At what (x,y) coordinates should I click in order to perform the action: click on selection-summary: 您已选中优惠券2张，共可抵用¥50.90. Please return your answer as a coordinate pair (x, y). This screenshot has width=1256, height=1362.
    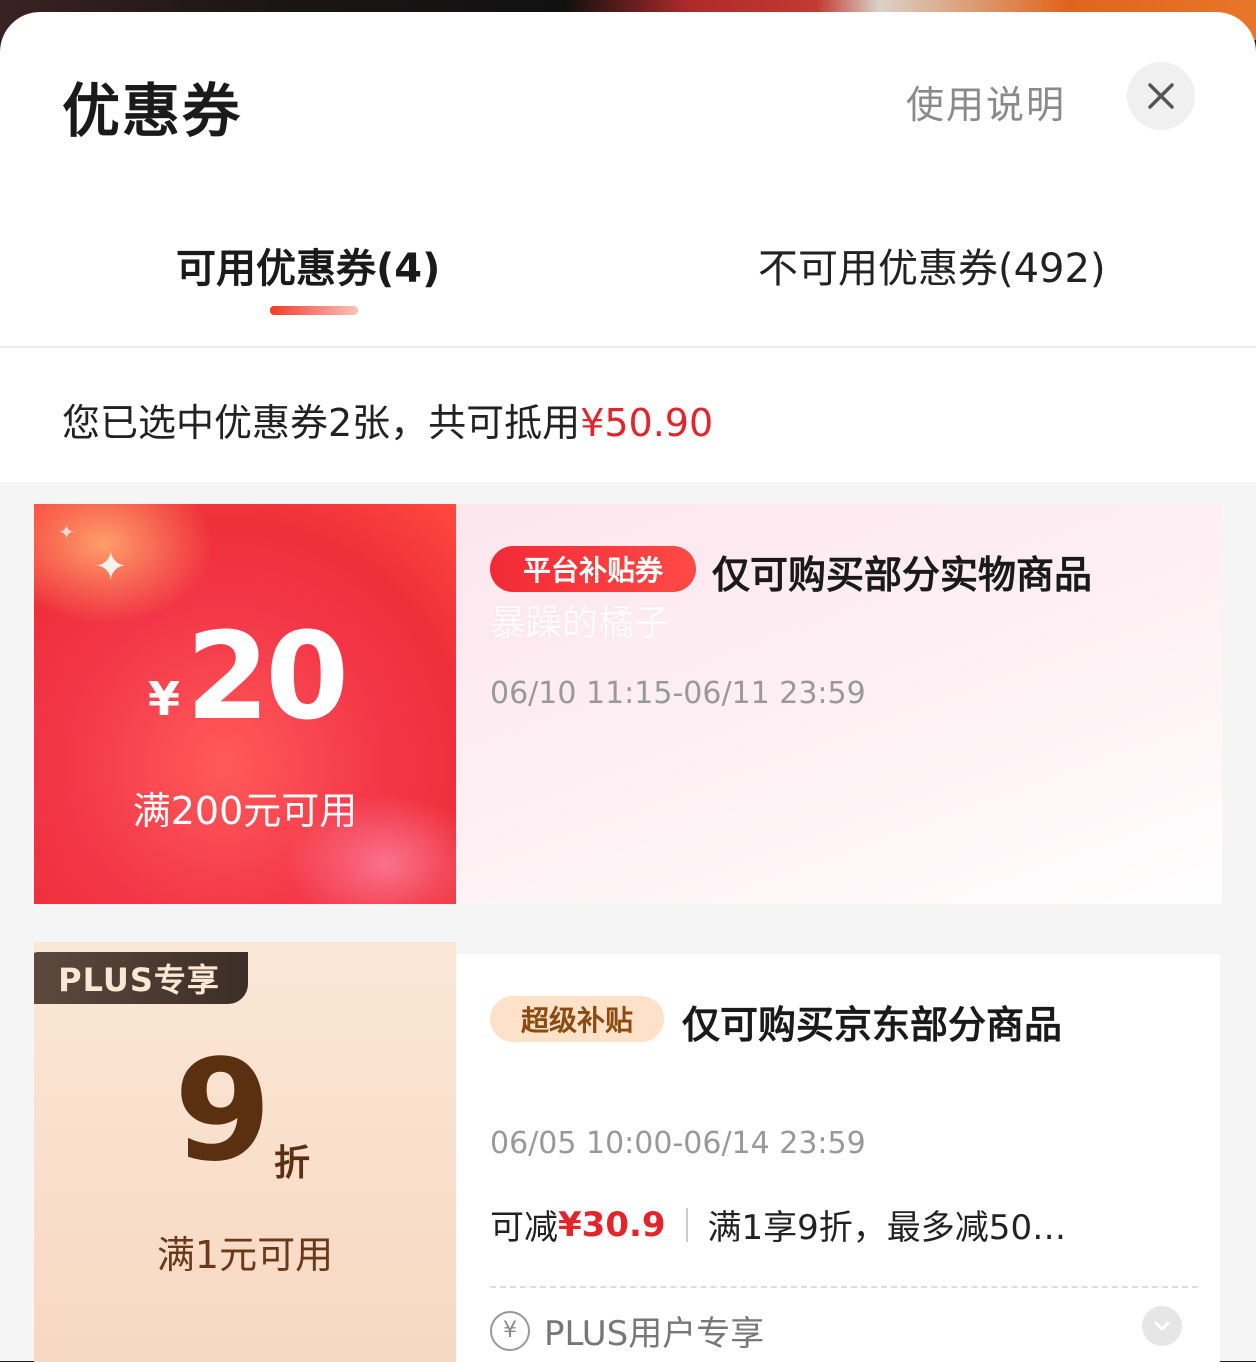
    Looking at the image, I should click on (387, 419).